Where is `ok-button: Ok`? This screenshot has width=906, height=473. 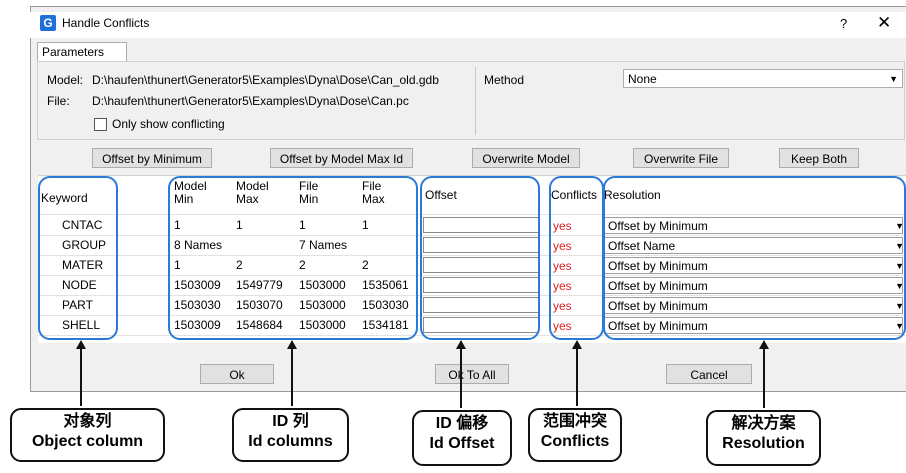
ok-button: Ok is located at coordinates (237, 374).